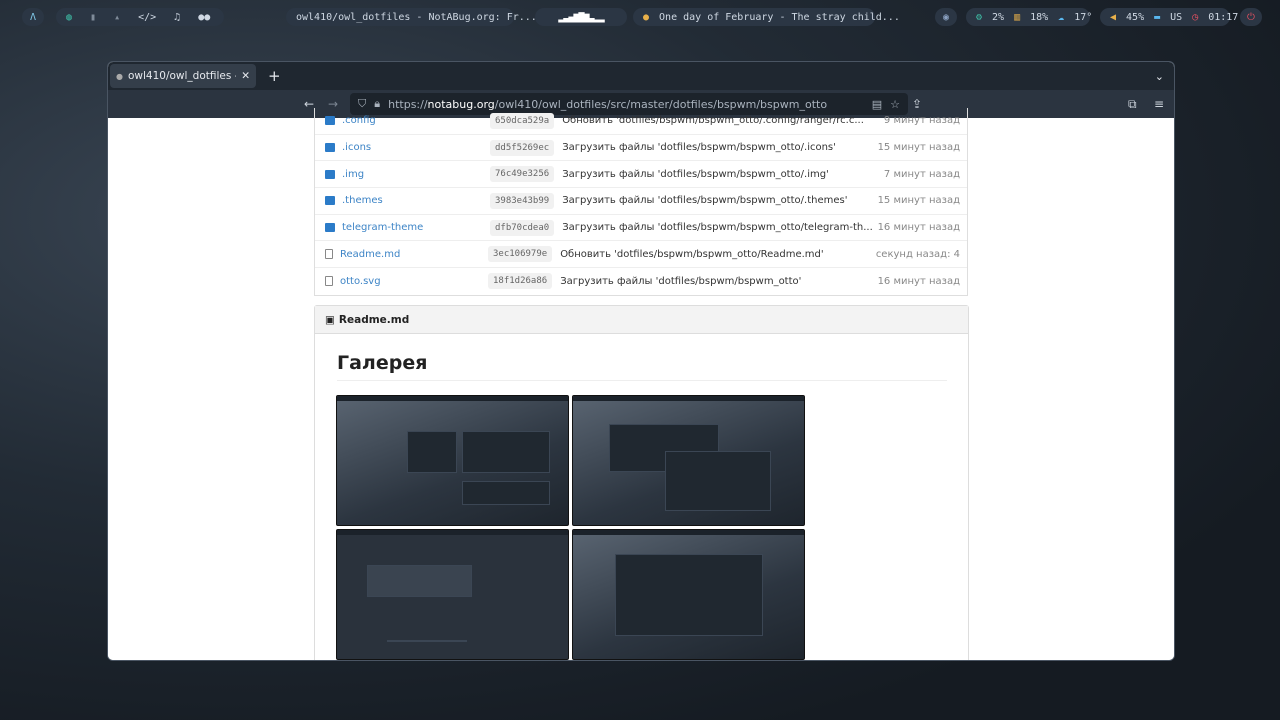  I want to click on commit-sha-link: 650dca529a, so click(522, 120).